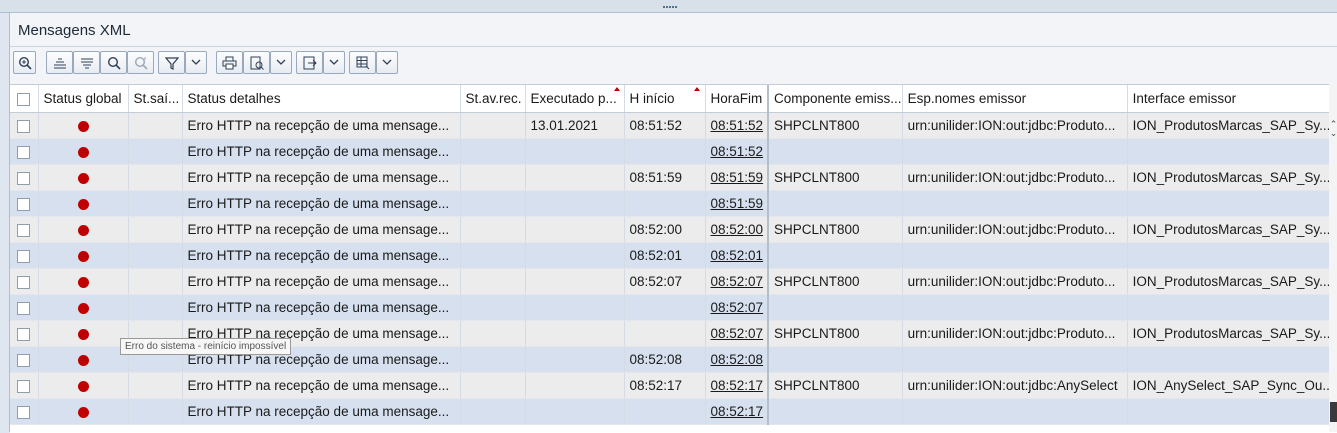  I want to click on find-button, so click(113, 62).